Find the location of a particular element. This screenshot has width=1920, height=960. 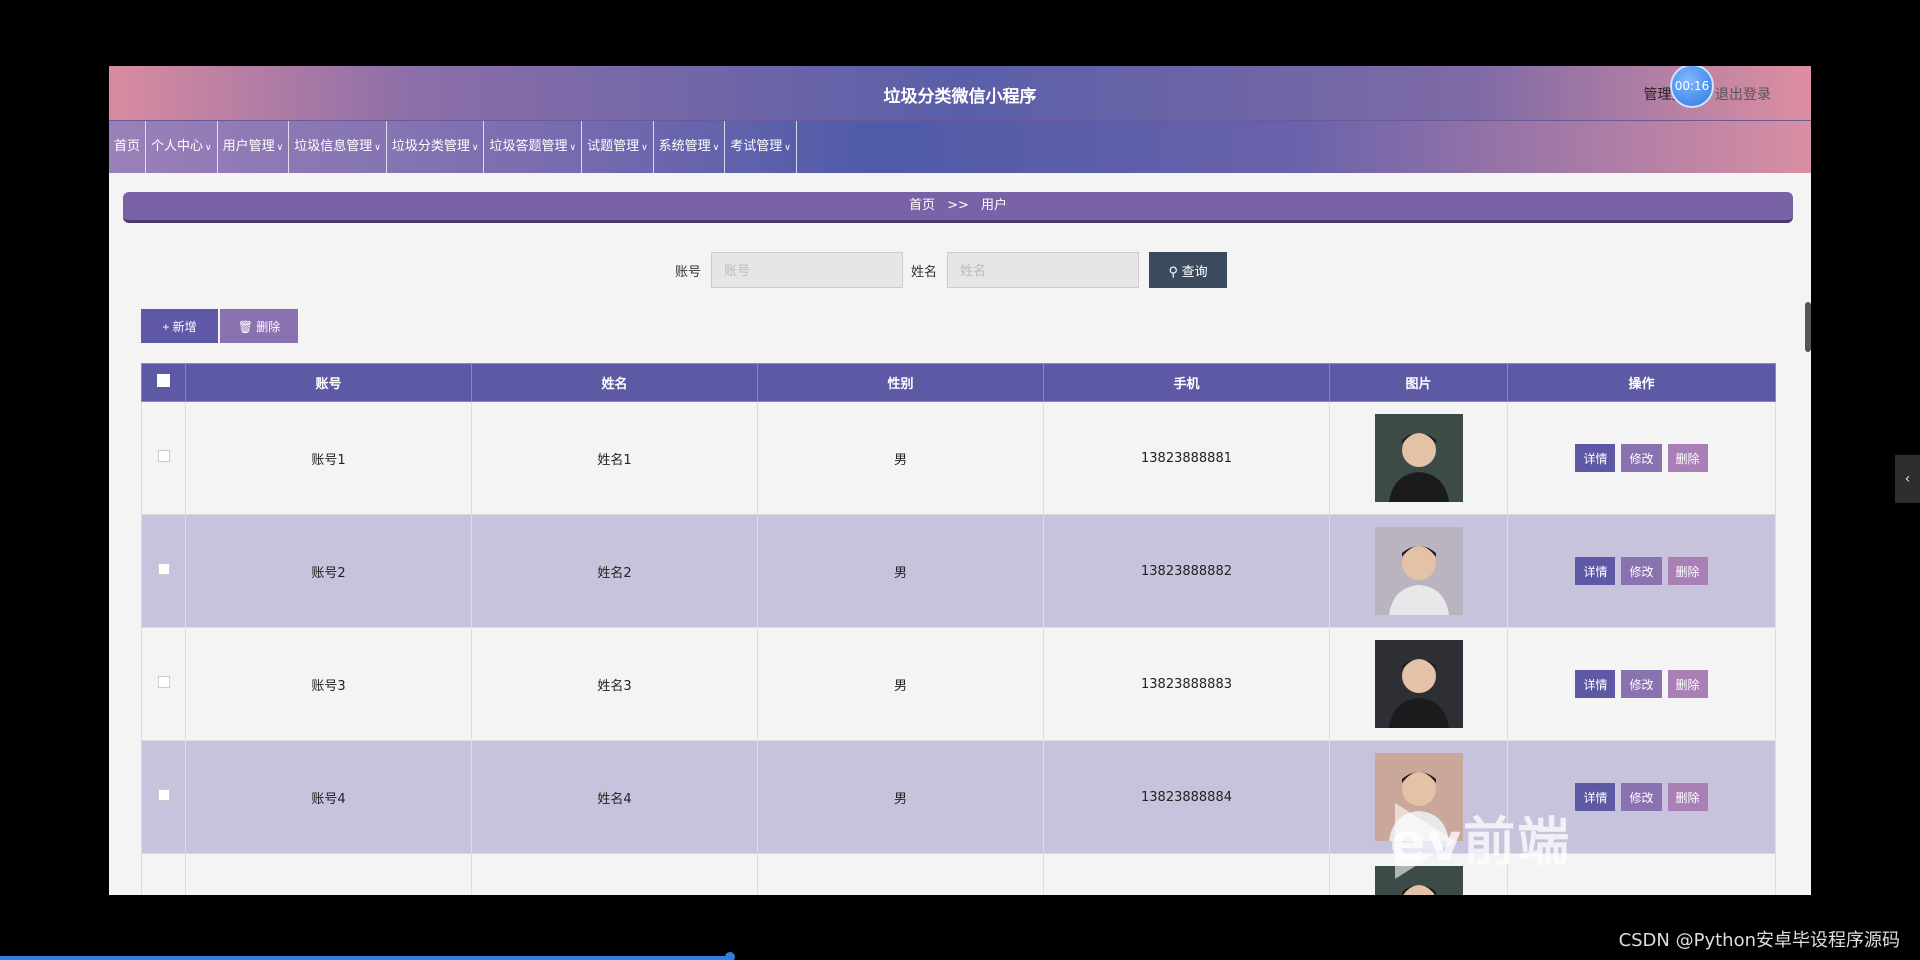

nav-item: 首页 is located at coordinates (128, 147).